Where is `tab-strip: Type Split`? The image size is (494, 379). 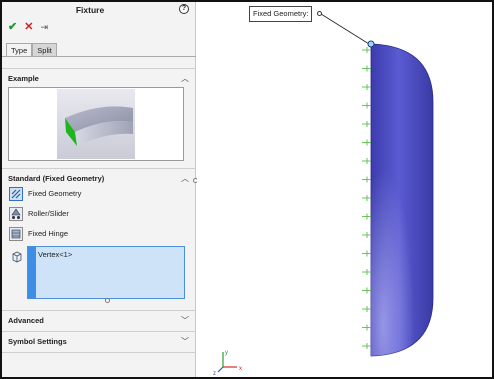 tab-strip: Type Split is located at coordinates (31, 50).